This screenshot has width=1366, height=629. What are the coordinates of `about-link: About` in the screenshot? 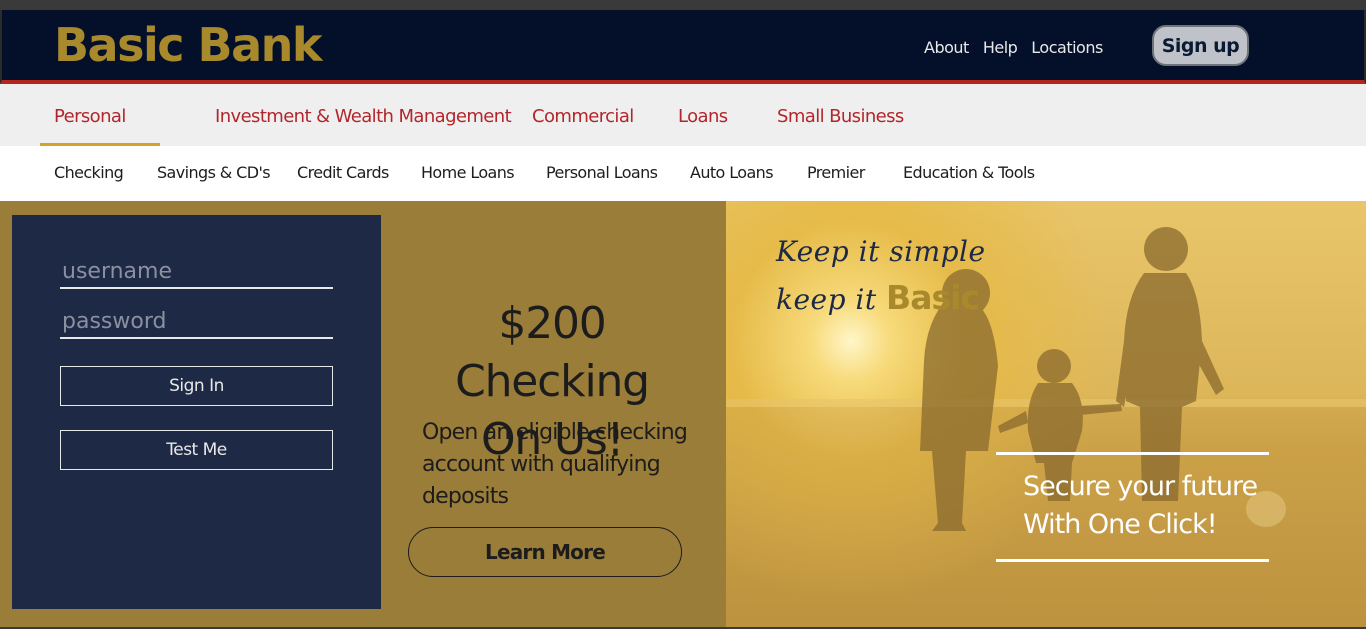 It's located at (946, 47).